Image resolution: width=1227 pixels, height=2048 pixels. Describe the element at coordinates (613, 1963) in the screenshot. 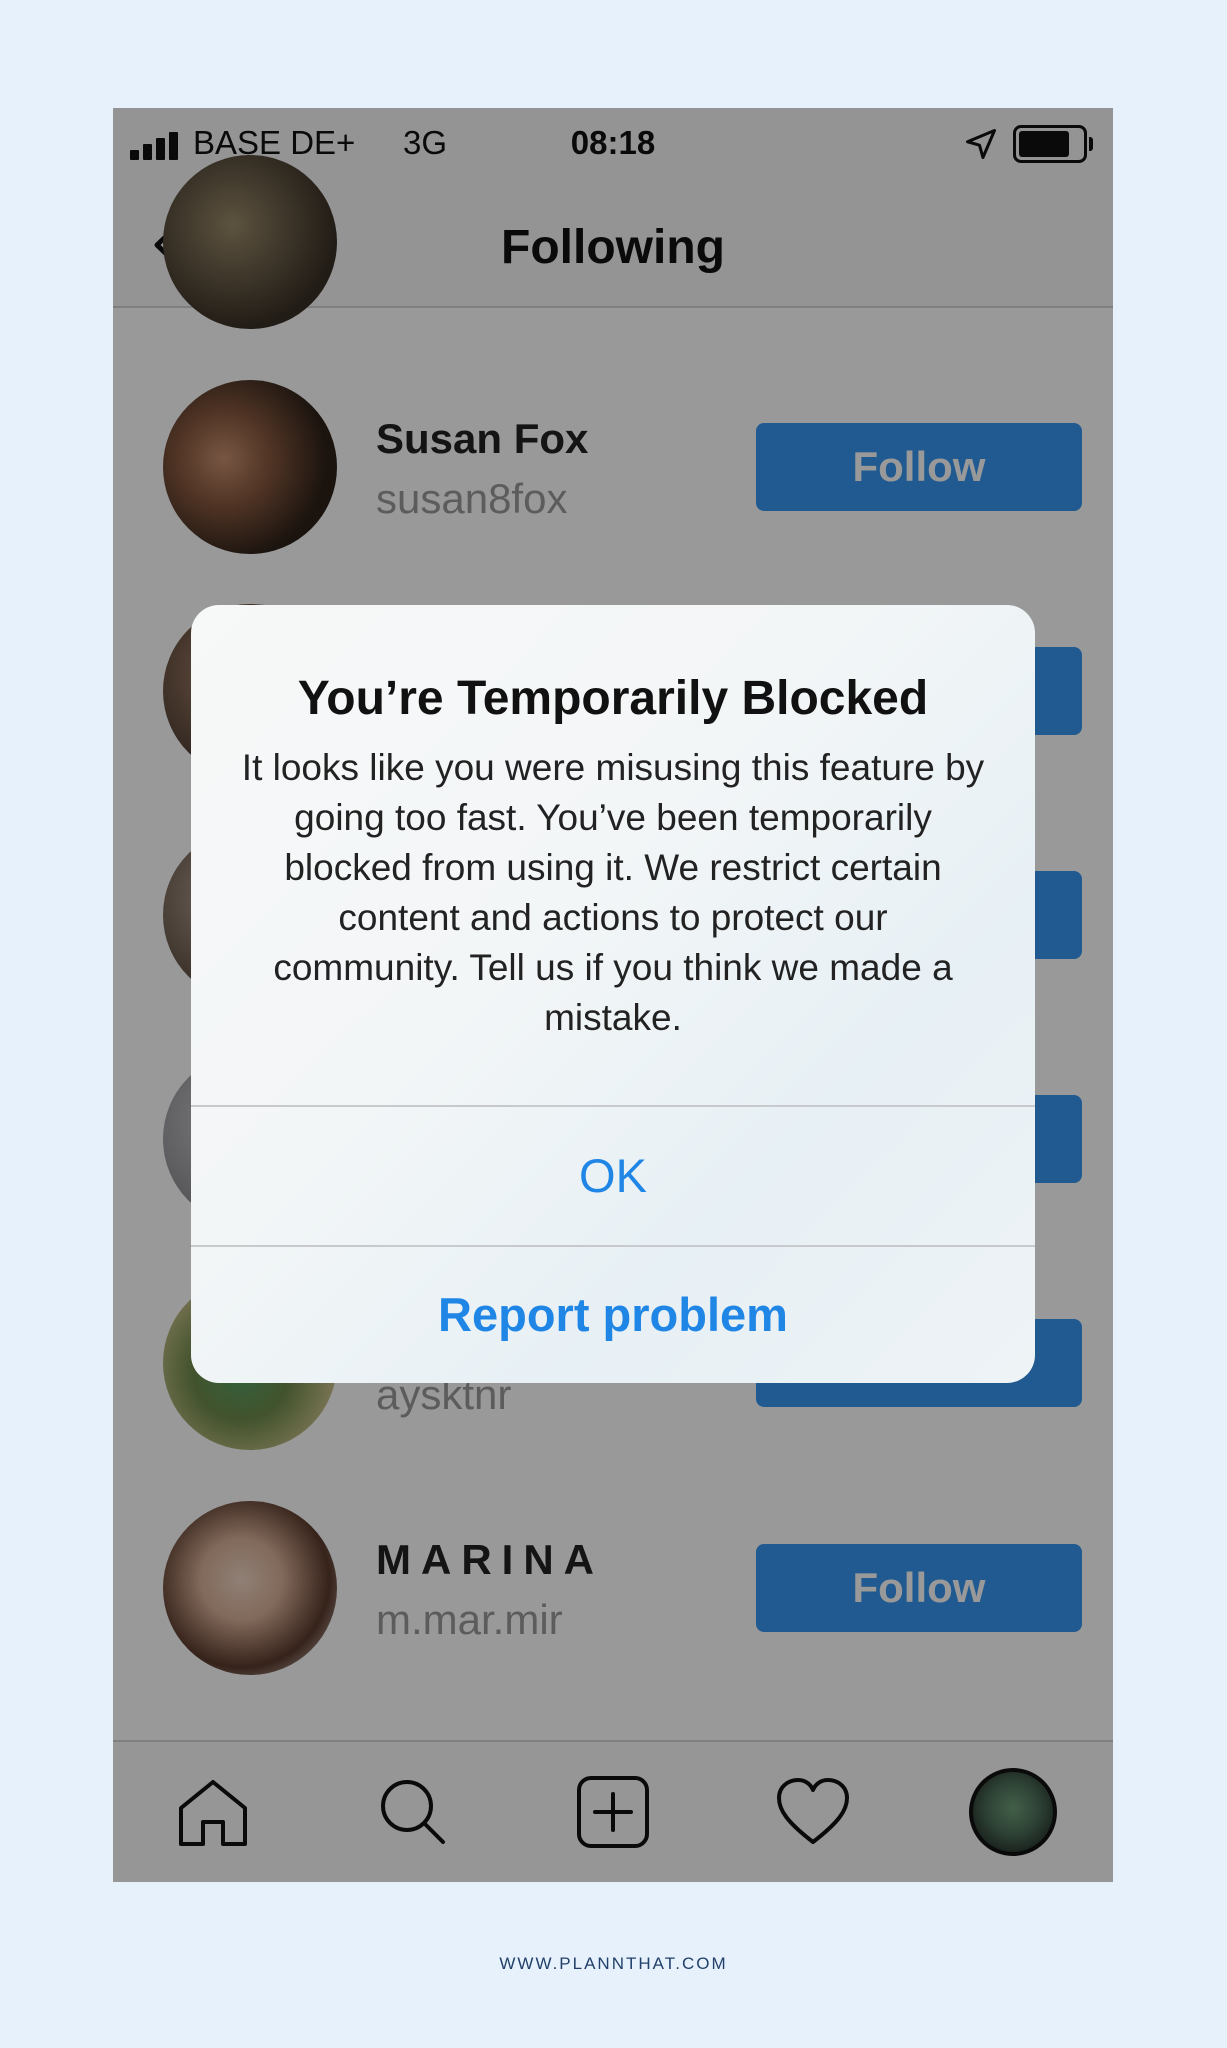

I see `footer-url: WWW.PLANNTHAT.COM` at that location.